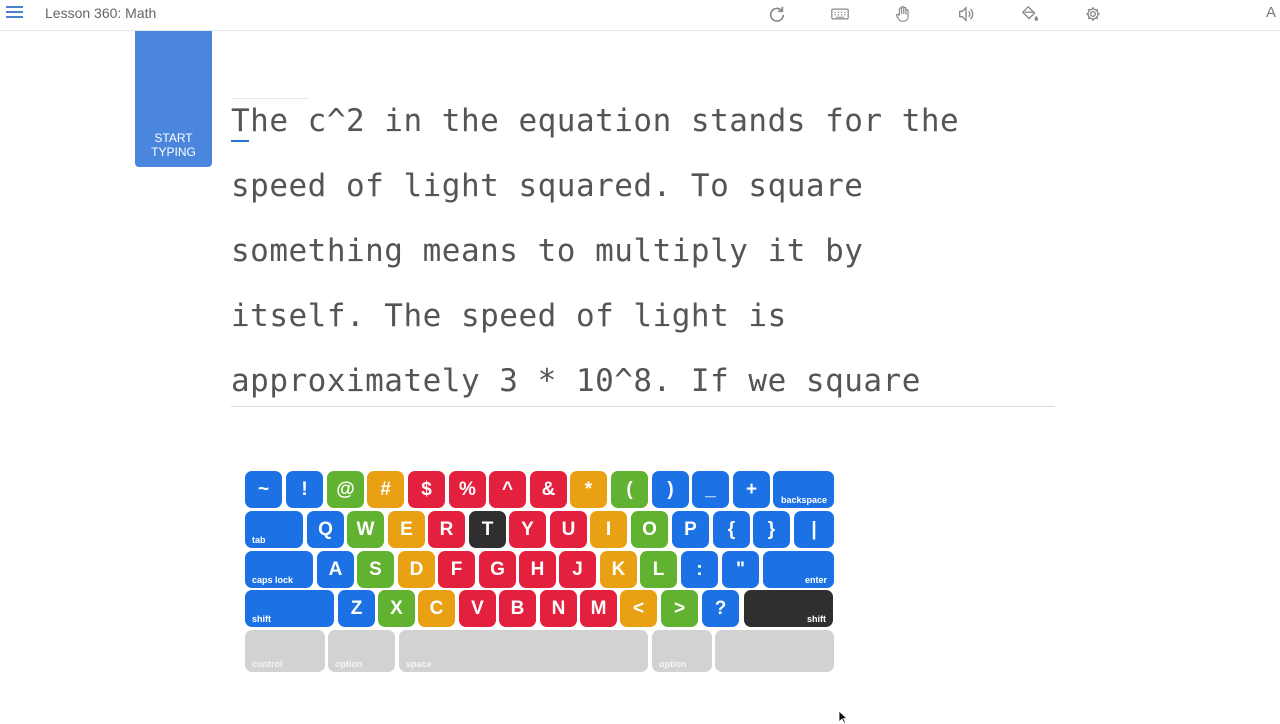 This screenshot has height=724, width=1280. I want to click on key-k: K, so click(618, 569).